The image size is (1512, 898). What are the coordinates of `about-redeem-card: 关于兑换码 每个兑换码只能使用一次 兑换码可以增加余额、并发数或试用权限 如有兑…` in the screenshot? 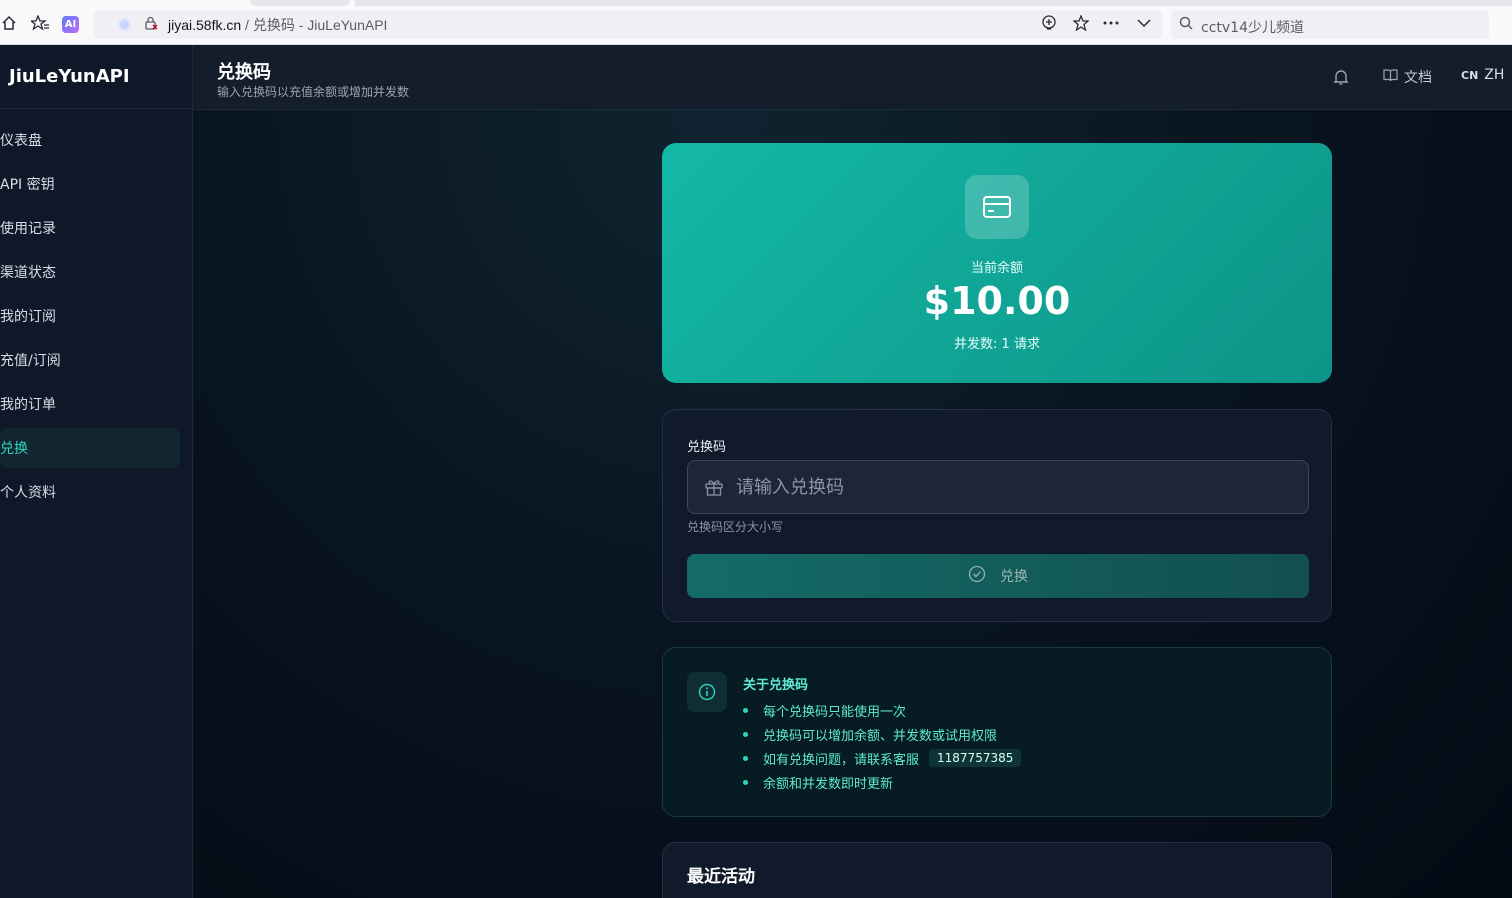 It's located at (997, 732).